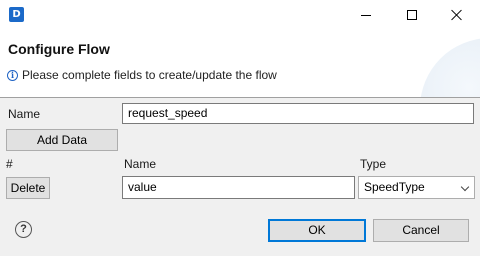 The width and height of the screenshot is (480, 256). I want to click on data-type-value: SpeedType, so click(394, 187).